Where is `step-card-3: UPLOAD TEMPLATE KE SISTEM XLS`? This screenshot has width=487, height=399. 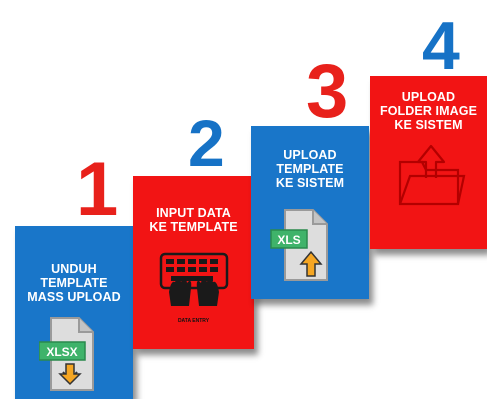
step-card-3: UPLOAD TEMPLATE KE SISTEM XLS is located at coordinates (310, 212).